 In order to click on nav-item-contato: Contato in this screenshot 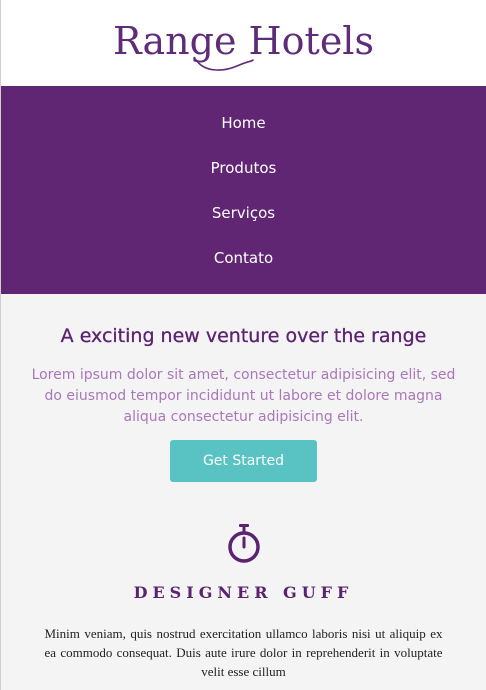, I will do `click(243, 258)`.